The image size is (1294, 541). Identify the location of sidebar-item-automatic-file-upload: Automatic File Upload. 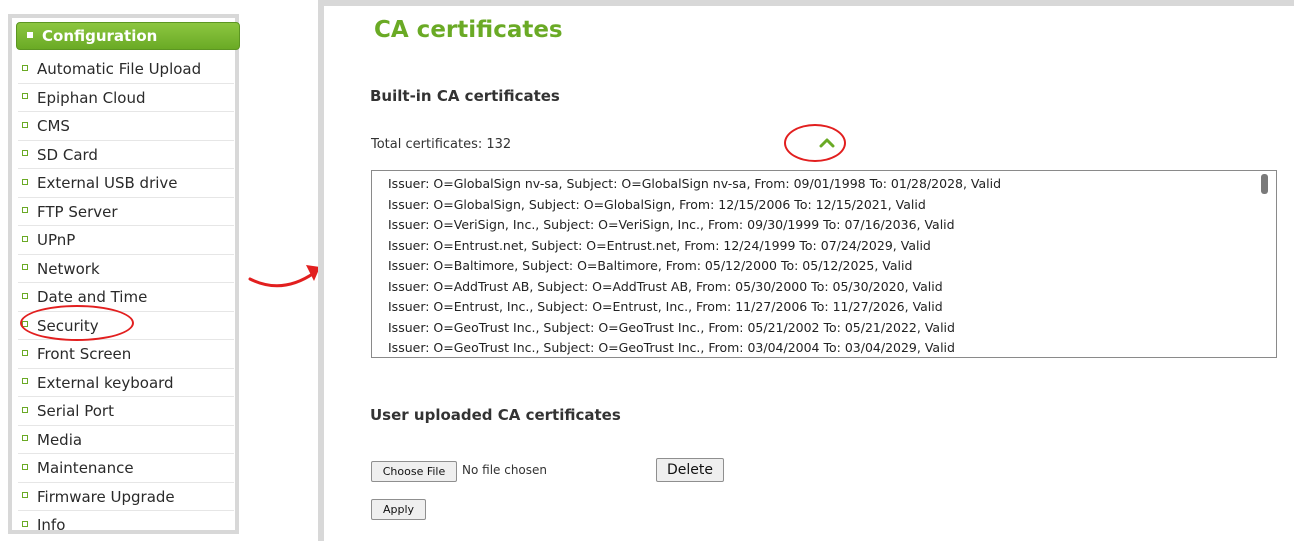
(126, 69).